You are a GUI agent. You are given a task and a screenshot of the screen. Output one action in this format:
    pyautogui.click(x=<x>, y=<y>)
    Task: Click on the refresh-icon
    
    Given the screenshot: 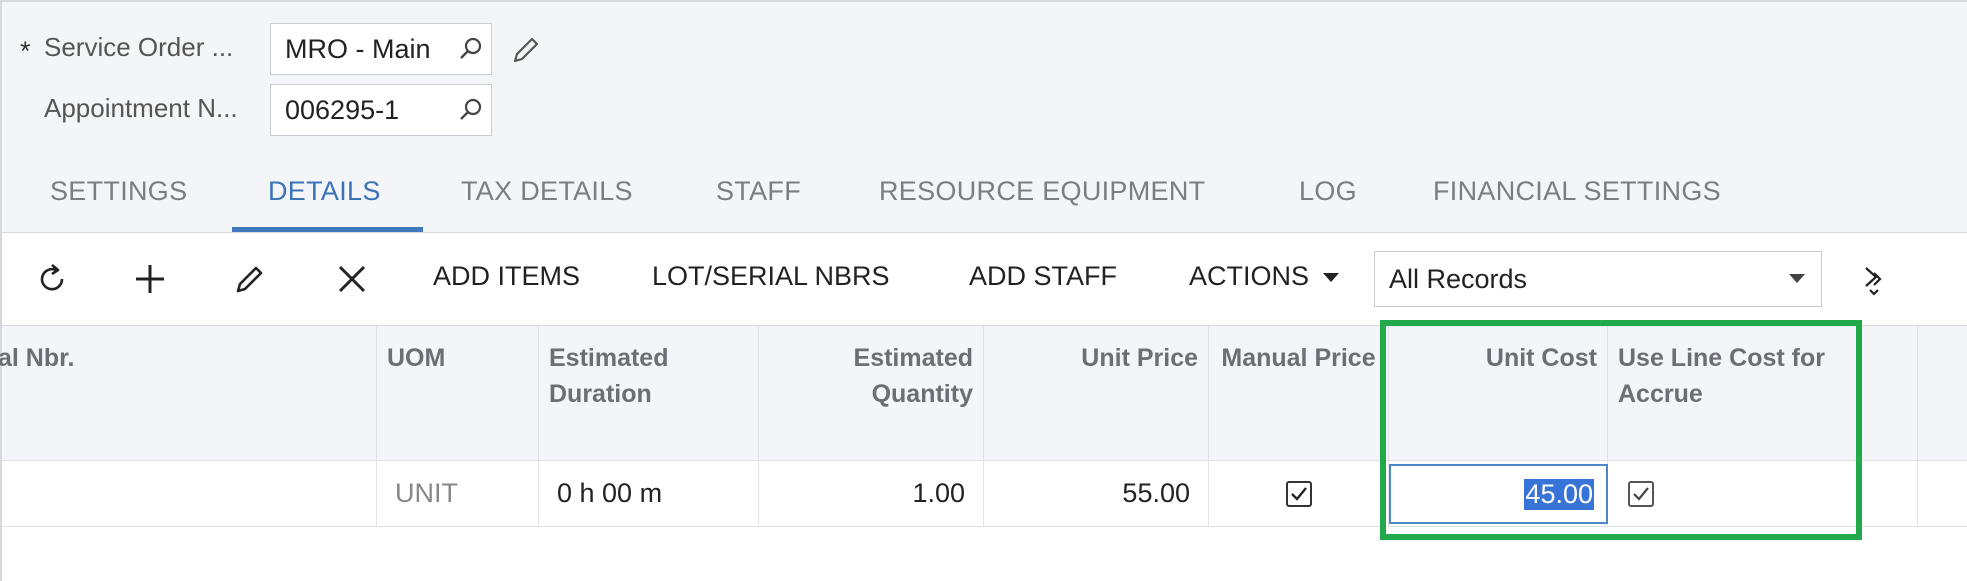 What is the action you would take?
    pyautogui.click(x=52, y=279)
    